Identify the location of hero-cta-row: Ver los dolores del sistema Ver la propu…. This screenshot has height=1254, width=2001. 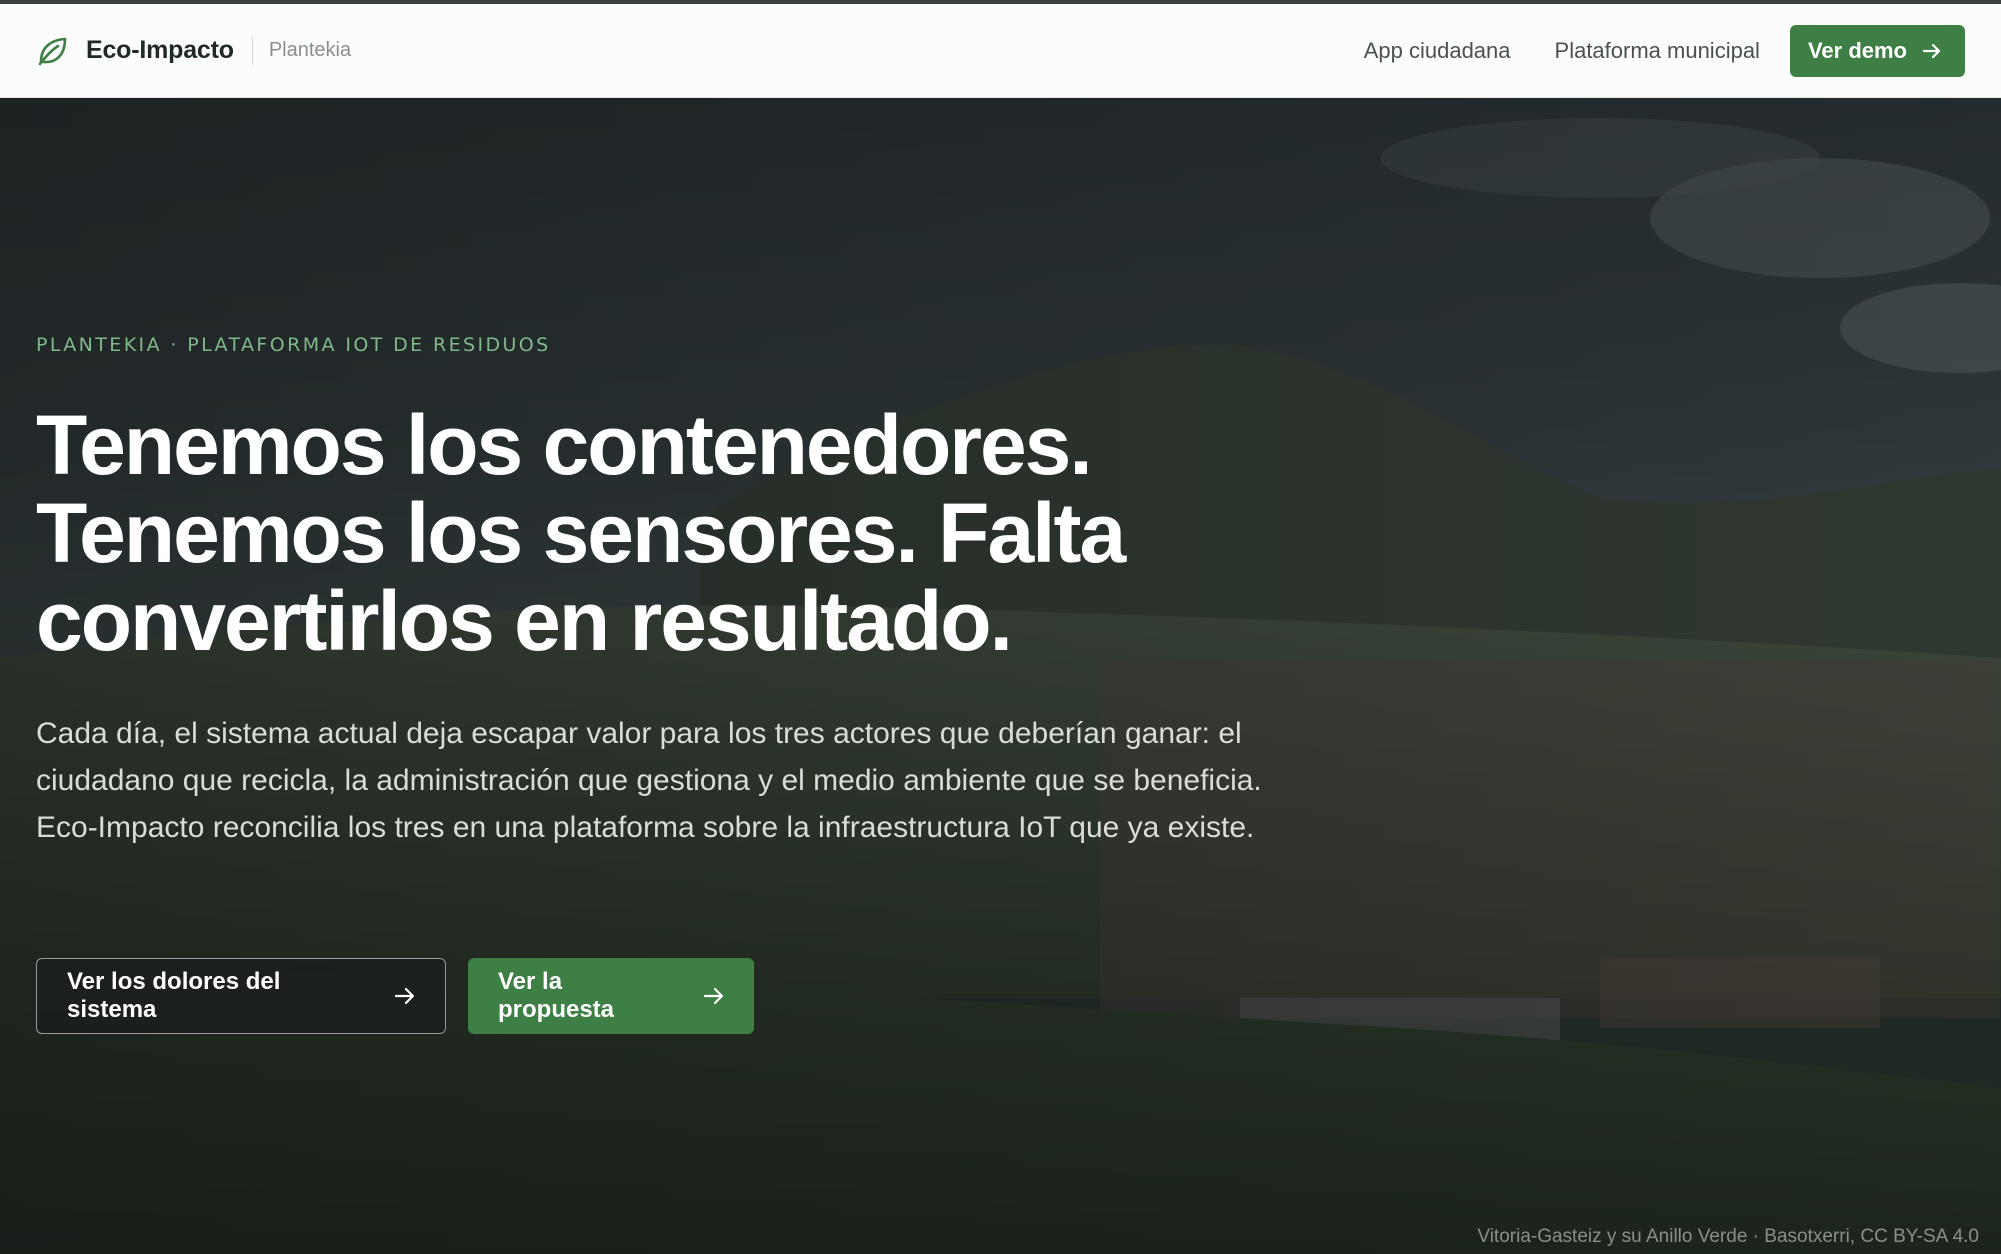
(395, 996).